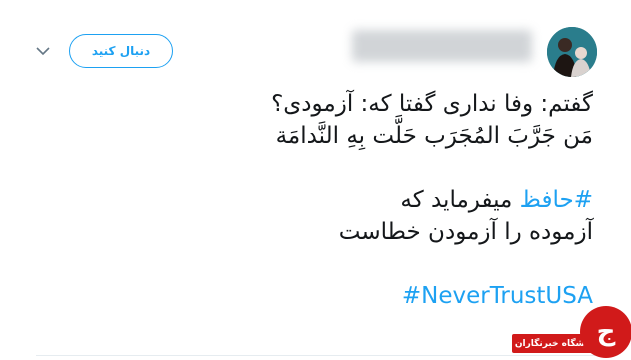 This screenshot has height=360, width=631. I want to click on tweet-line: آزموده را آزمودن خطاست, so click(465, 232).